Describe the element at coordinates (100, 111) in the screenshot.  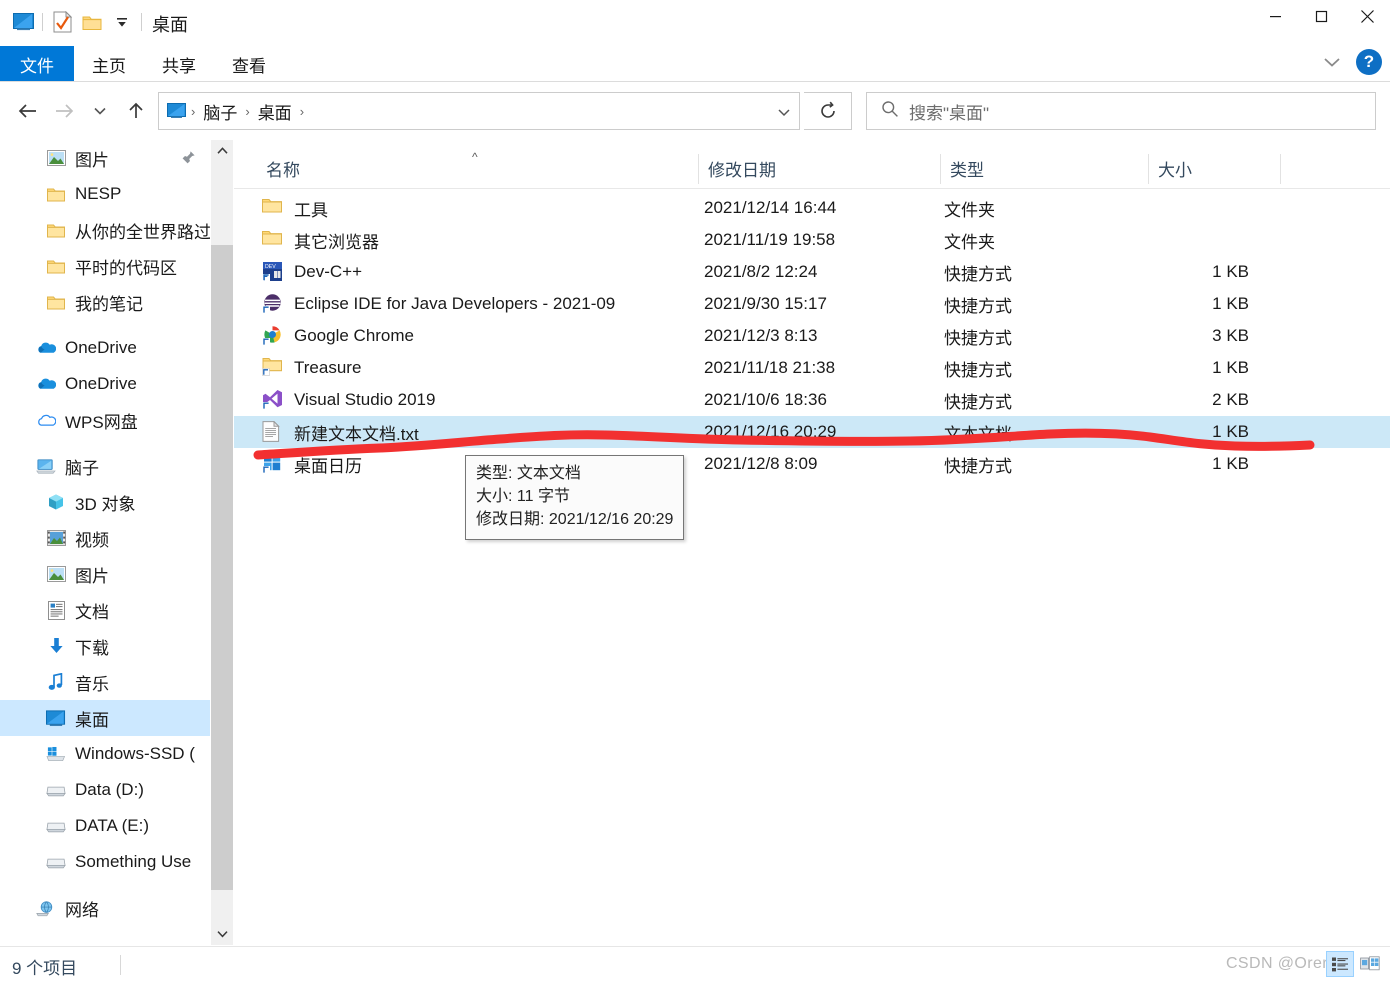
I see `recent-locations-button` at that location.